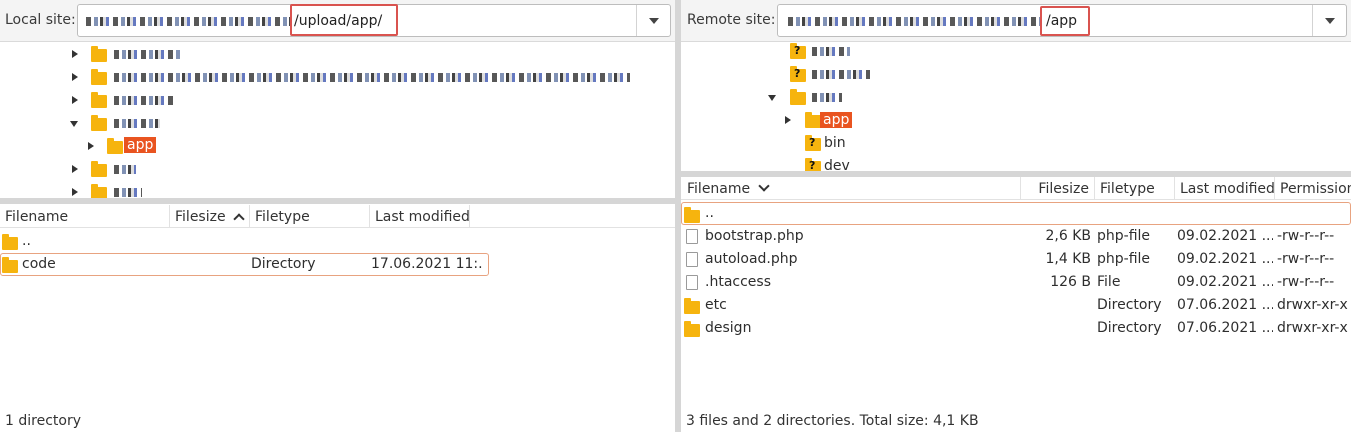 This screenshot has width=1351, height=432. I want to click on local-site-bar: Local site: /upload/app/, so click(337, 21).